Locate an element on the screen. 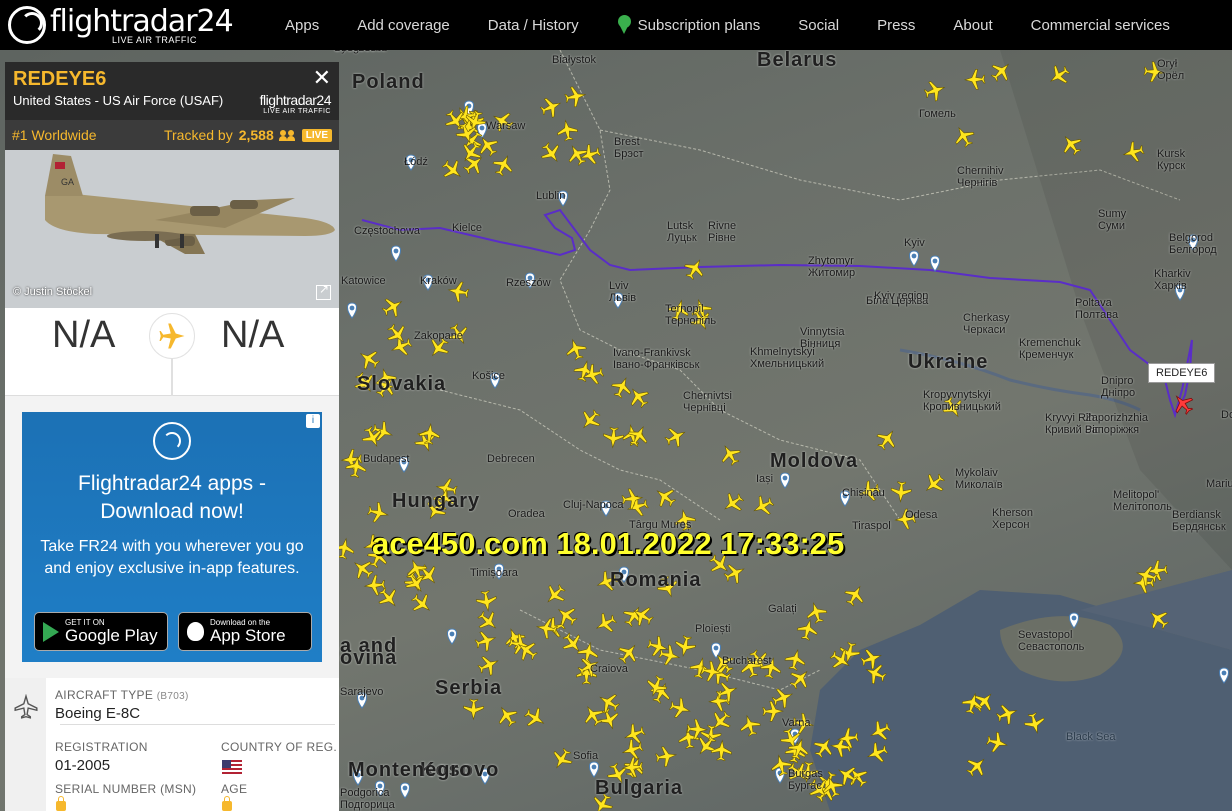 The height and width of the screenshot is (811, 1232). nav-item-subscription-plans: Subscription plans is located at coordinates (689, 25).